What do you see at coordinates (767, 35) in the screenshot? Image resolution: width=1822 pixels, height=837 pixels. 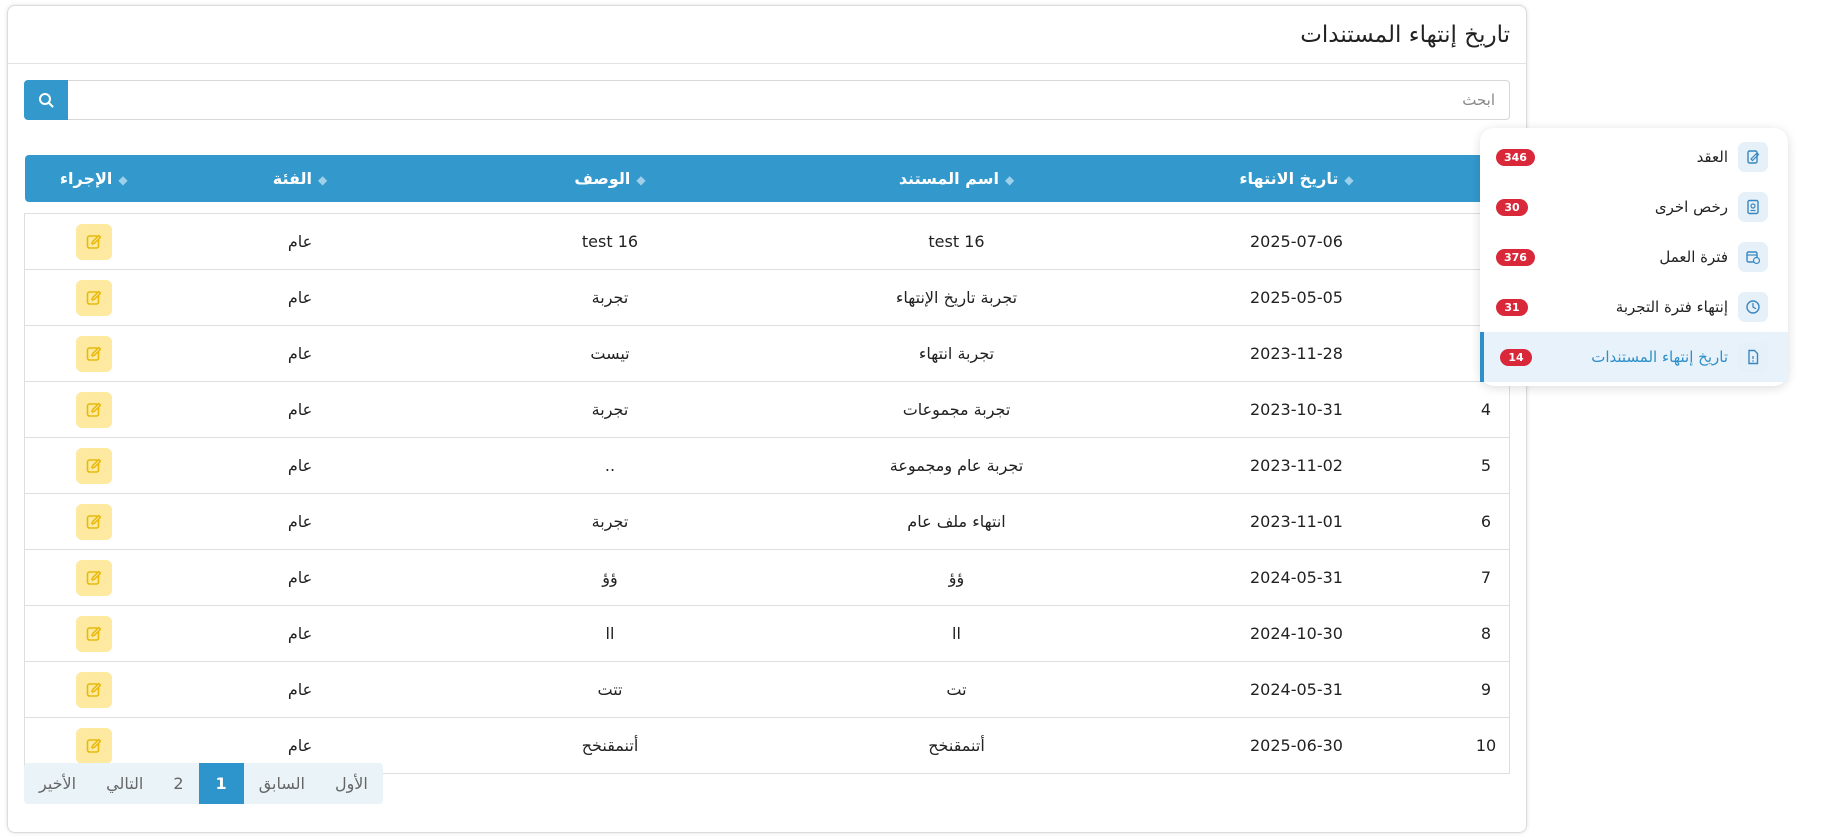 I see `card-header: تاريخ إنتهاء المستندات` at bounding box center [767, 35].